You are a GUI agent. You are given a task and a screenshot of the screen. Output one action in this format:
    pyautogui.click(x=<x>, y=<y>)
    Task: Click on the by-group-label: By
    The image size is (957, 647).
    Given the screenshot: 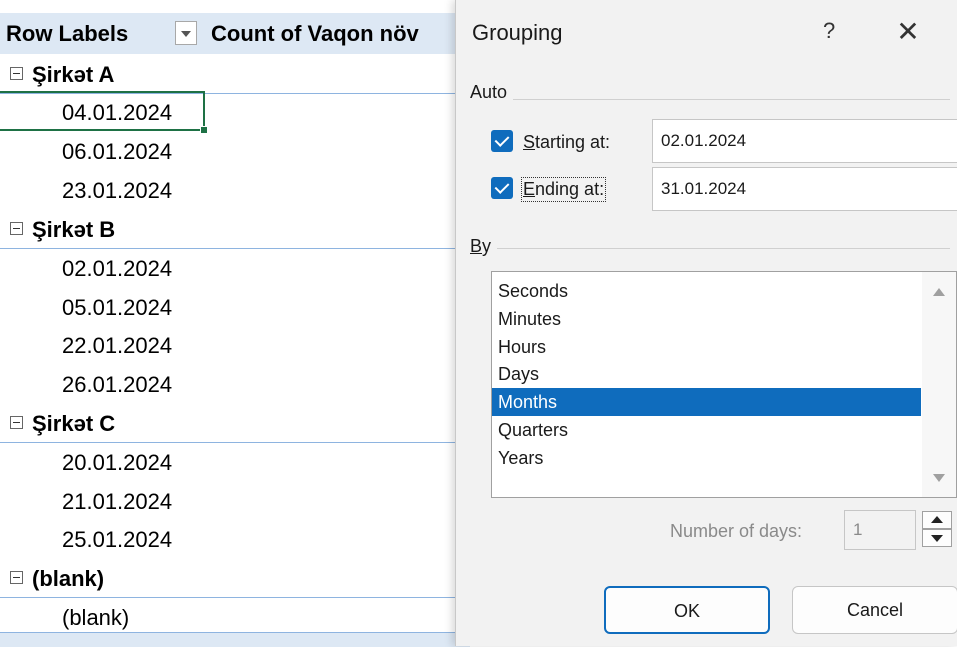 What is the action you would take?
    pyautogui.click(x=484, y=246)
    